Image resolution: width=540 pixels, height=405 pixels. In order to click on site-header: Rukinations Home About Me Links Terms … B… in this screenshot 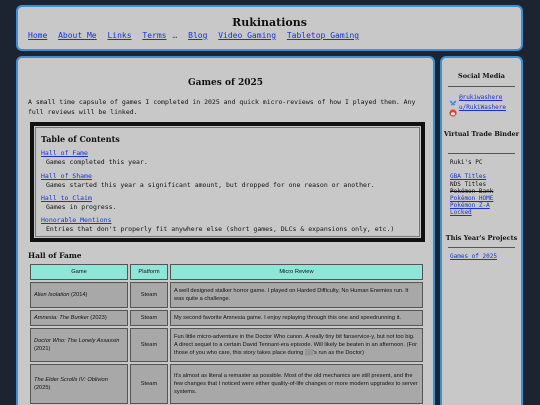, I will do `click(269, 28)`.